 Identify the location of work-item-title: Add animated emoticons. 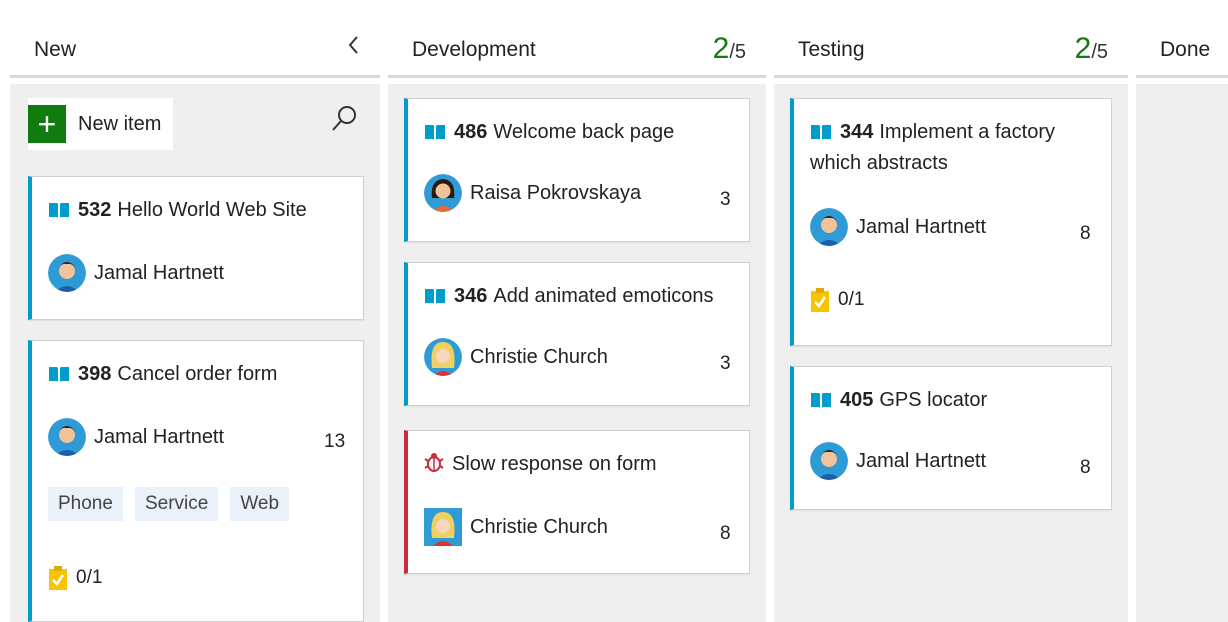
(603, 296).